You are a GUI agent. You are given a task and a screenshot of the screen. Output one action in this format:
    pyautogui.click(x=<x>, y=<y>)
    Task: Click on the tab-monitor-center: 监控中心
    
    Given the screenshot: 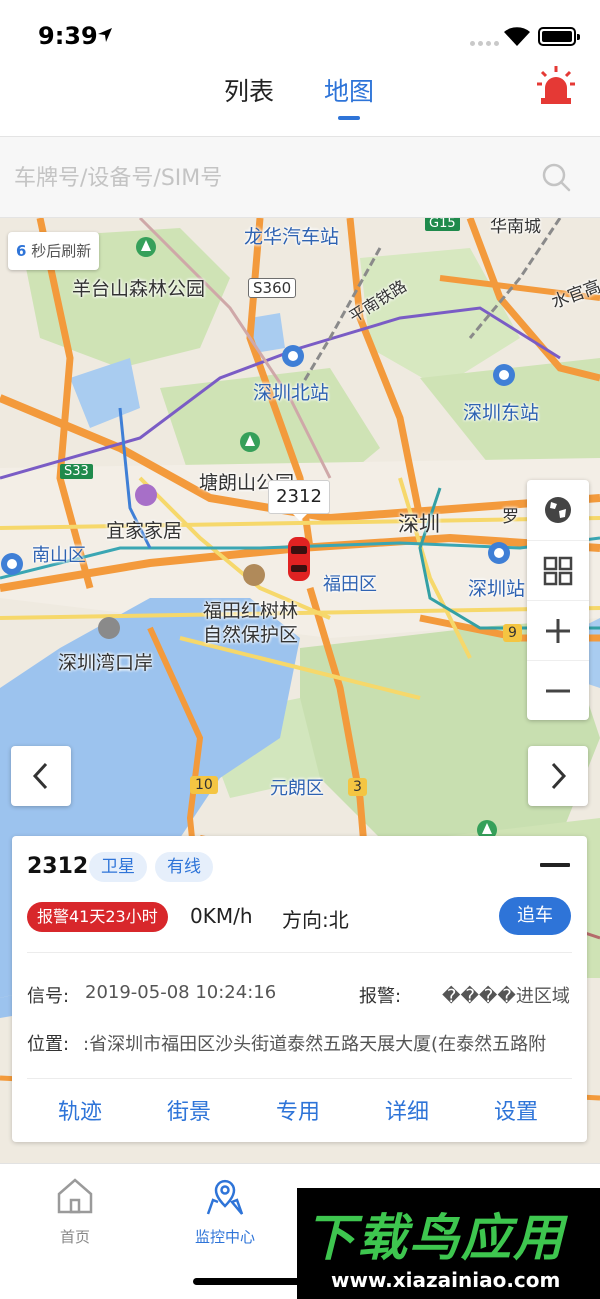 What is the action you would take?
    pyautogui.click(x=225, y=1211)
    